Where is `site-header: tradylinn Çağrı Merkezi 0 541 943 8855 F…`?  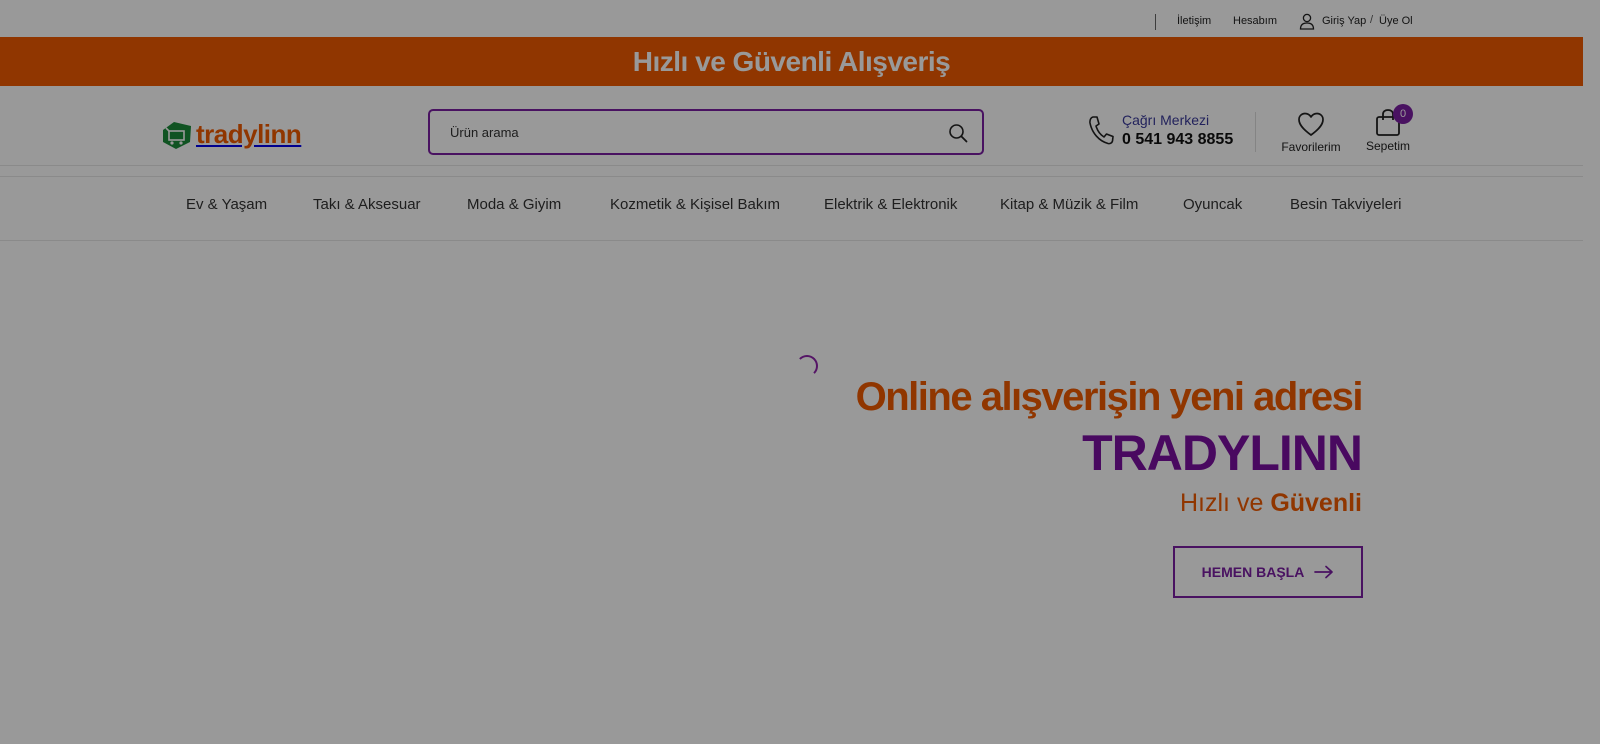 site-header: tradylinn Çağrı Merkezi 0 541 943 8855 F… is located at coordinates (791, 126).